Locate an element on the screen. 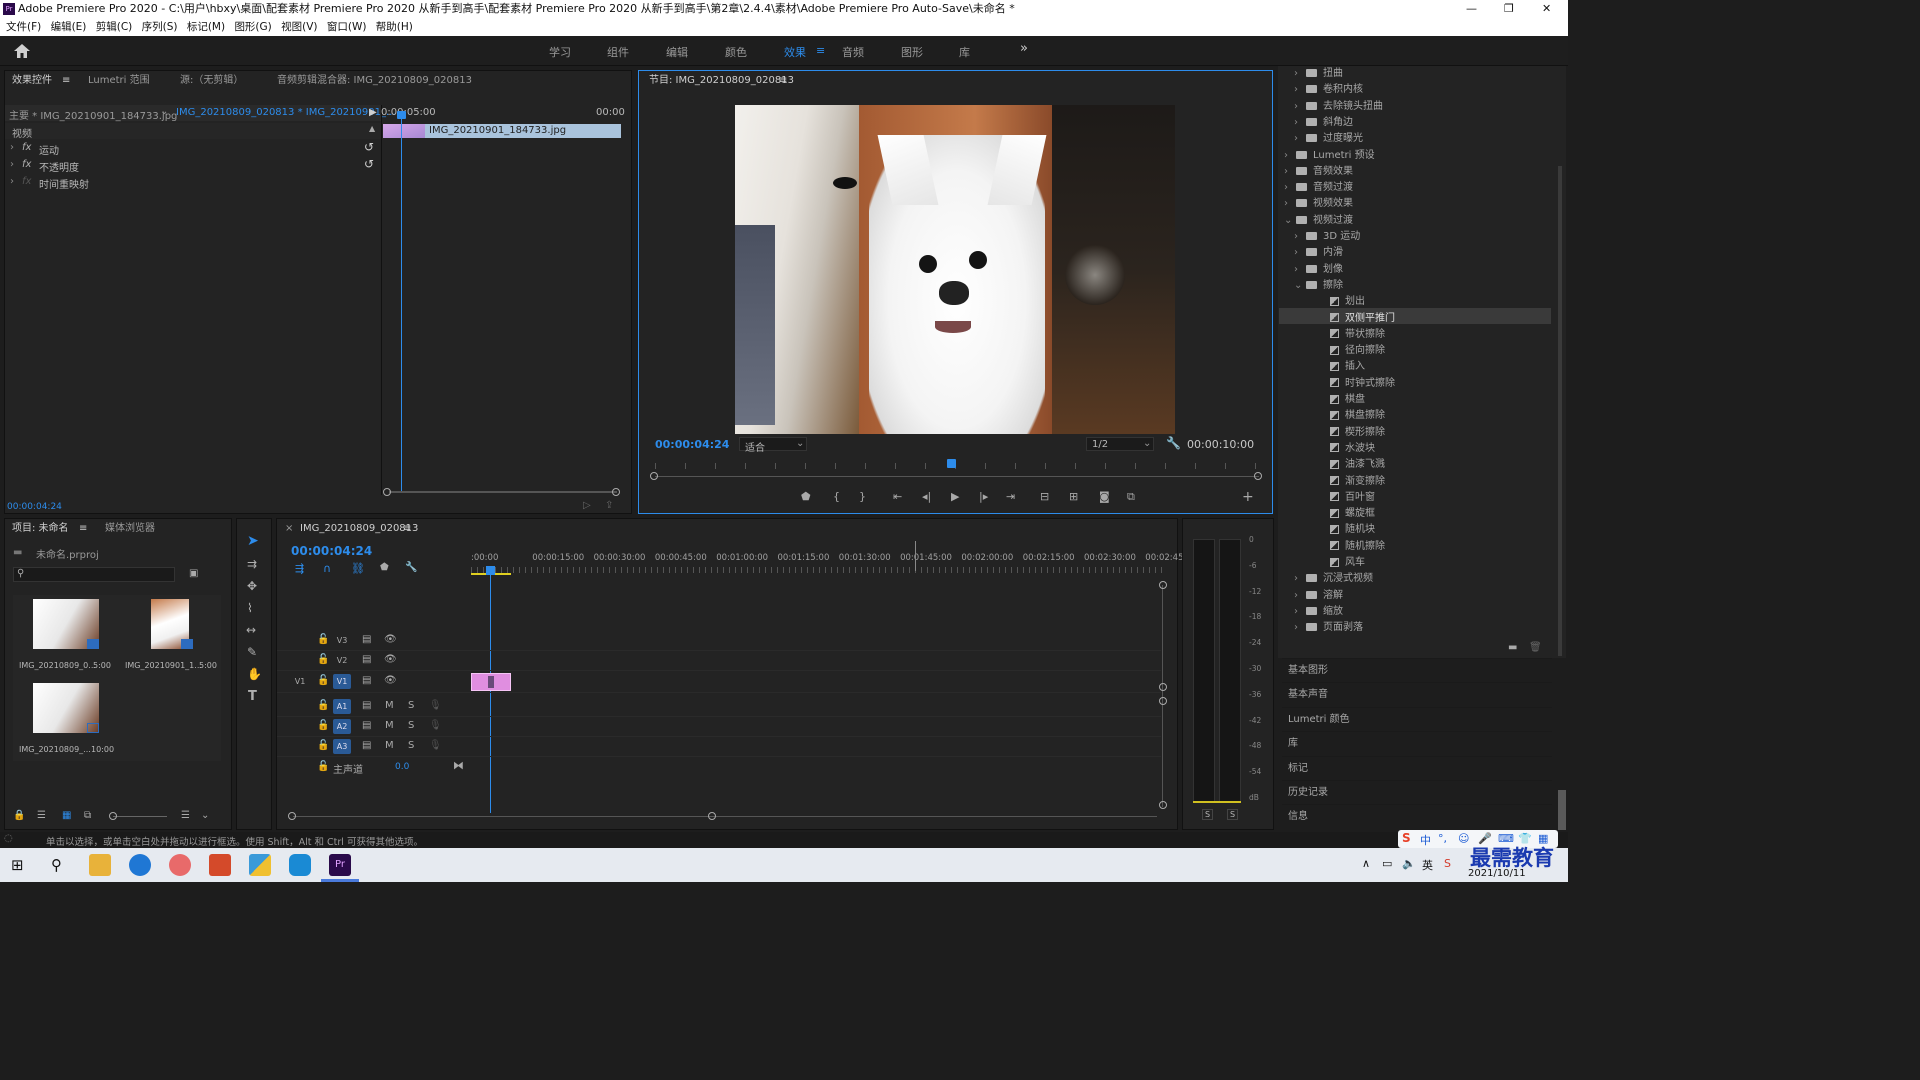 The height and width of the screenshot is (1080, 1920). add-marker-icon: ⬟ is located at coordinates (384, 567).